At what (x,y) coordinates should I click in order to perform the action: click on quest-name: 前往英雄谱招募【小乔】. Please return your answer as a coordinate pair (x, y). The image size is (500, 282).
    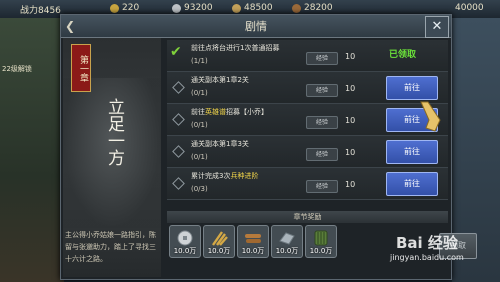
    Looking at the image, I should click on (229, 112).